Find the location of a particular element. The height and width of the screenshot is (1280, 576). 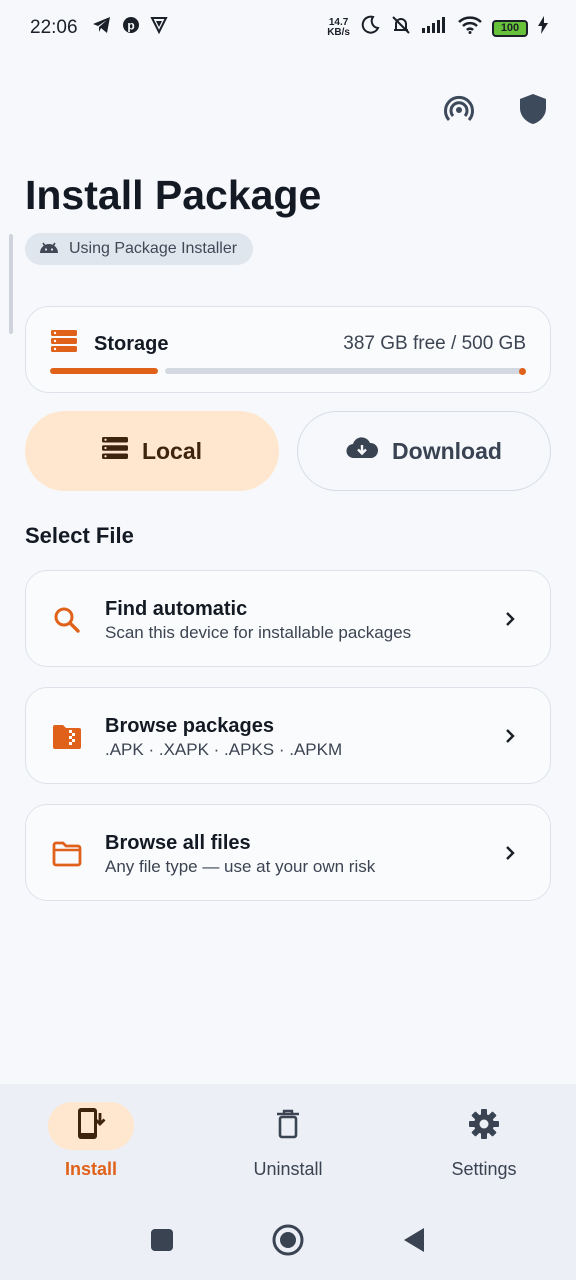

local-tab: Local is located at coordinates (152, 451).